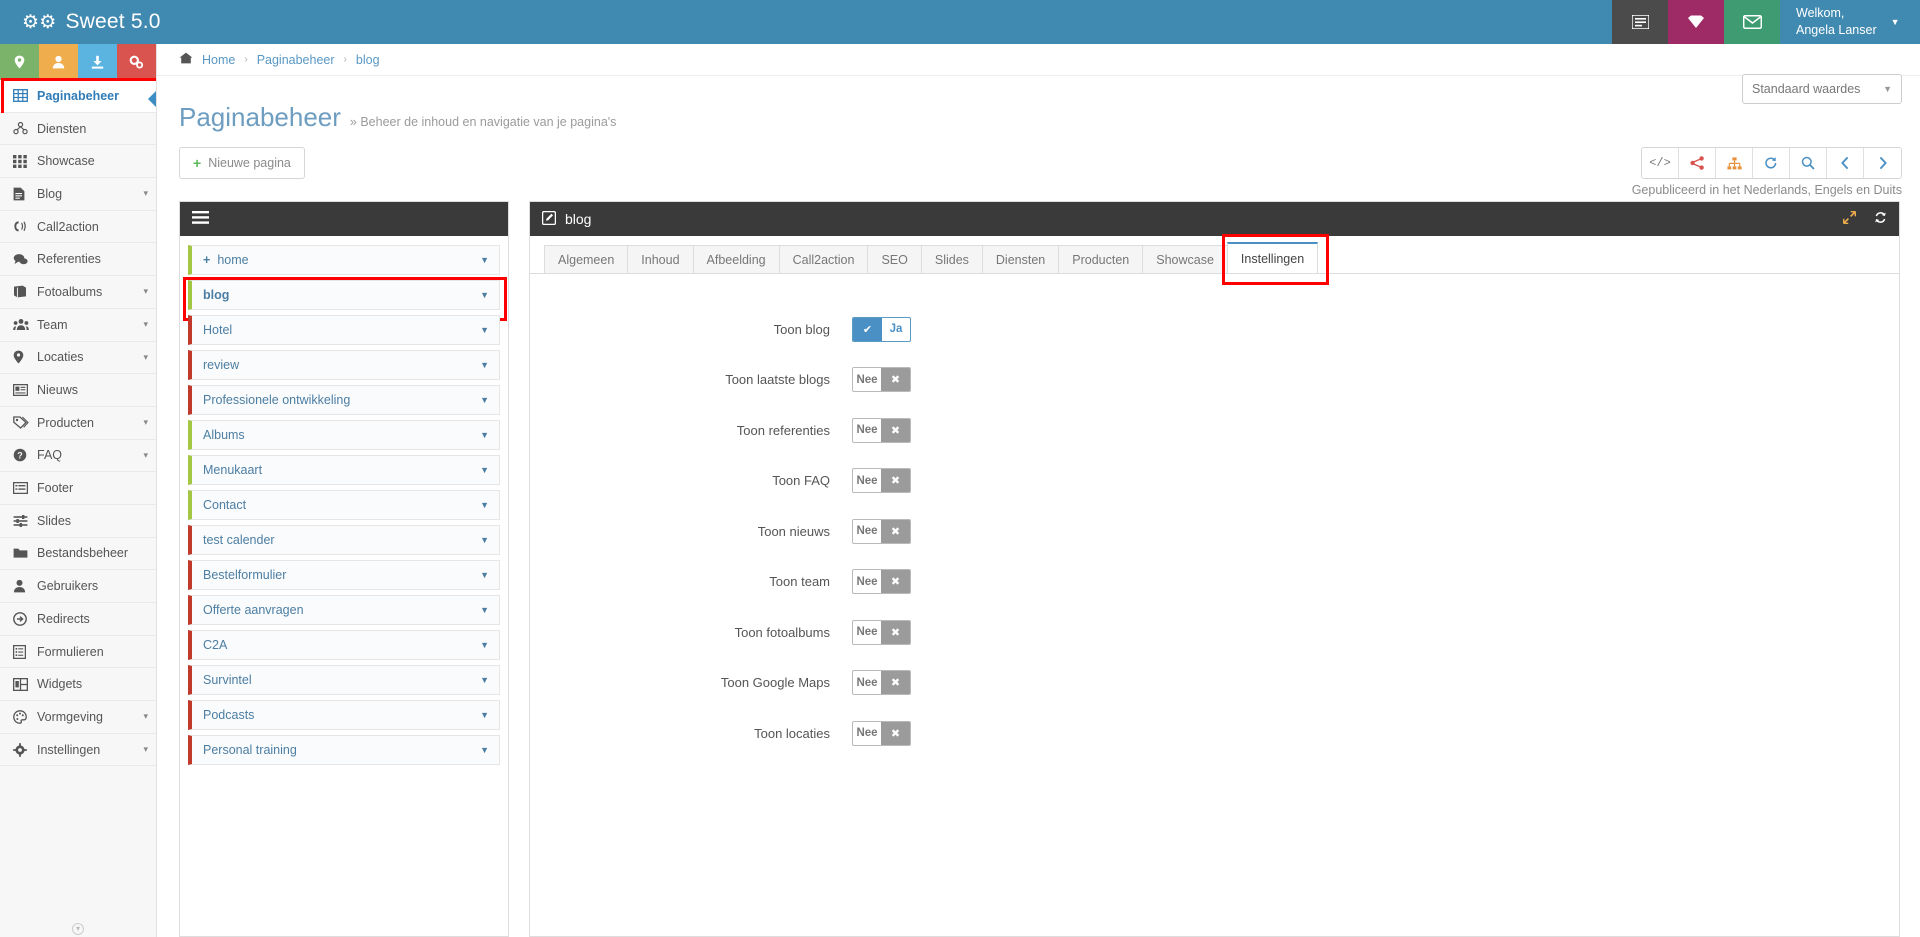  Describe the element at coordinates (242, 163) in the screenshot. I see `new-page-button: + Nieuwe pagina` at that location.